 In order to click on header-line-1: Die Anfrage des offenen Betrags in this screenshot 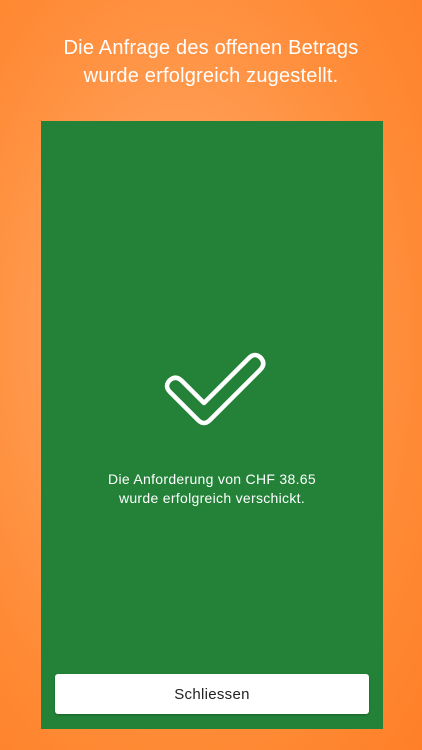, I will do `click(211, 48)`.